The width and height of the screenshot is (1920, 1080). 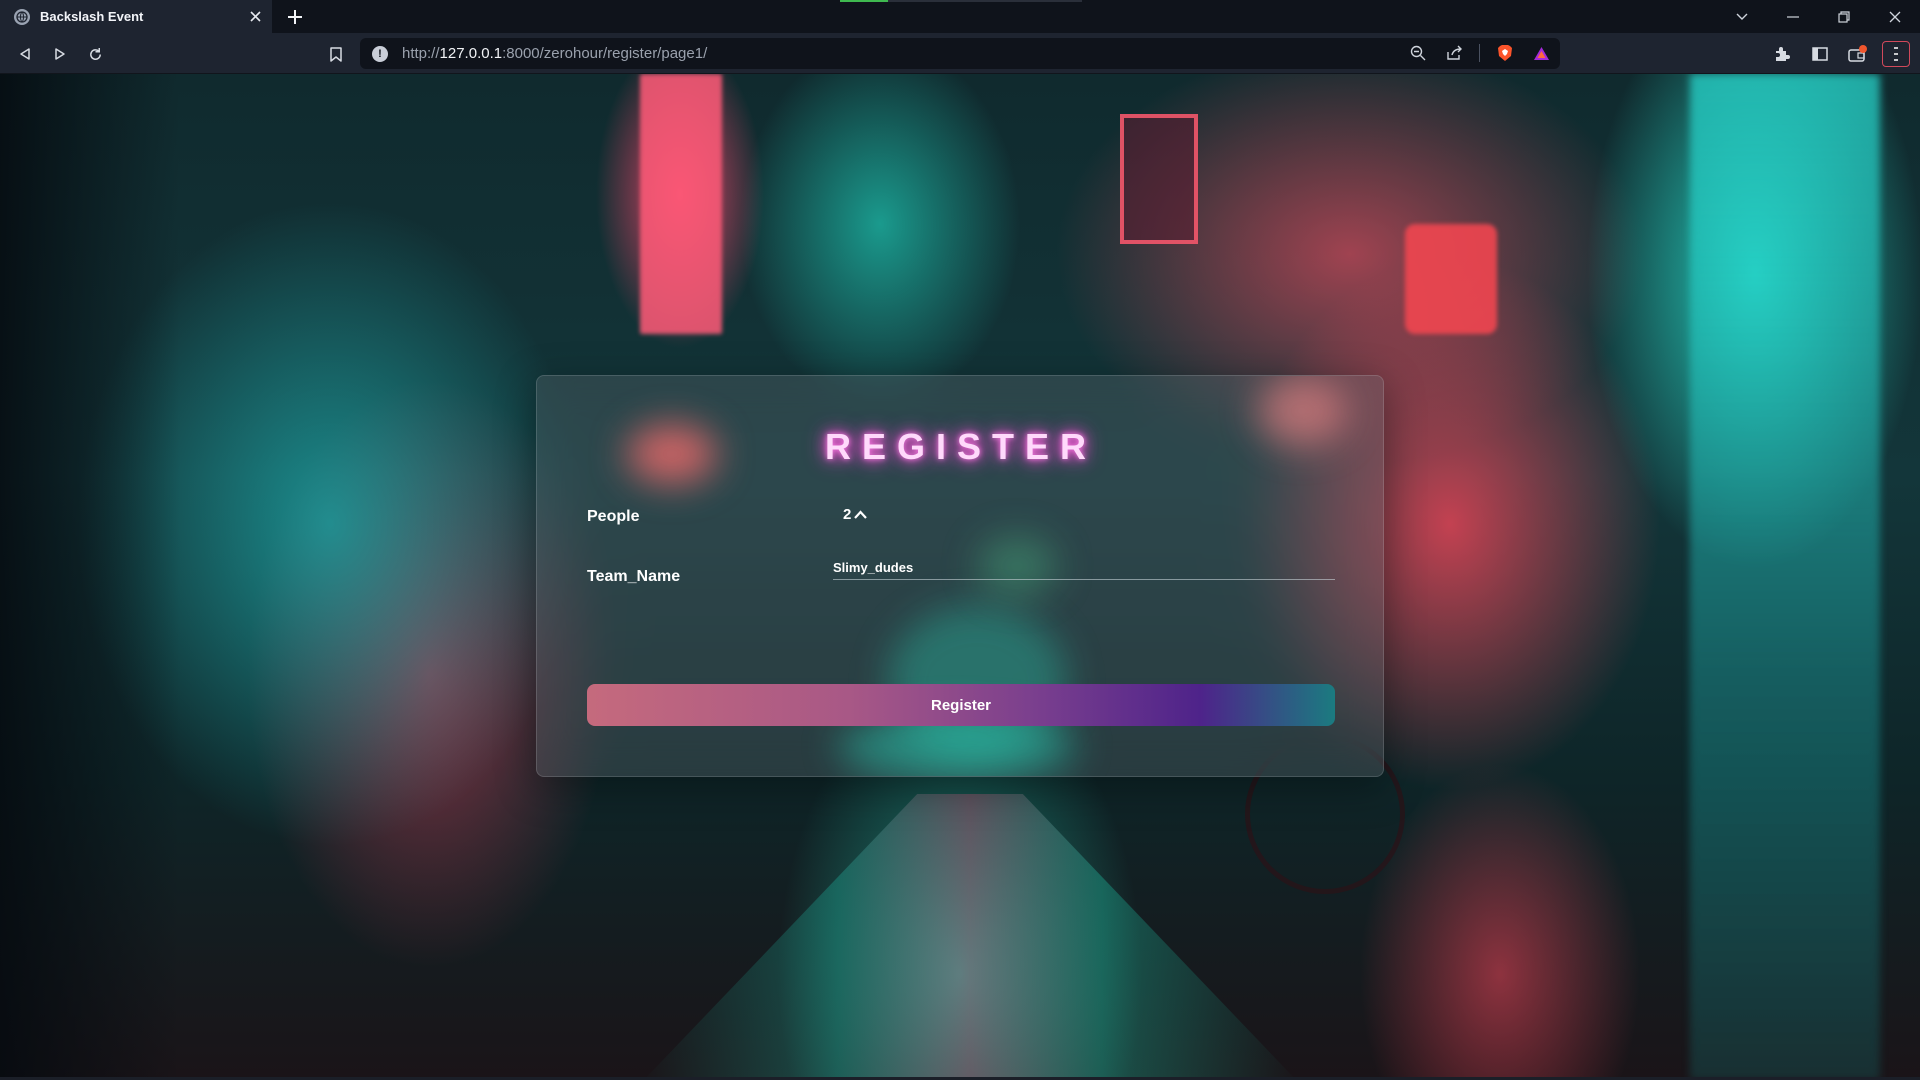 I want to click on tab-search-chevron-icon, so click(x=1741, y=16).